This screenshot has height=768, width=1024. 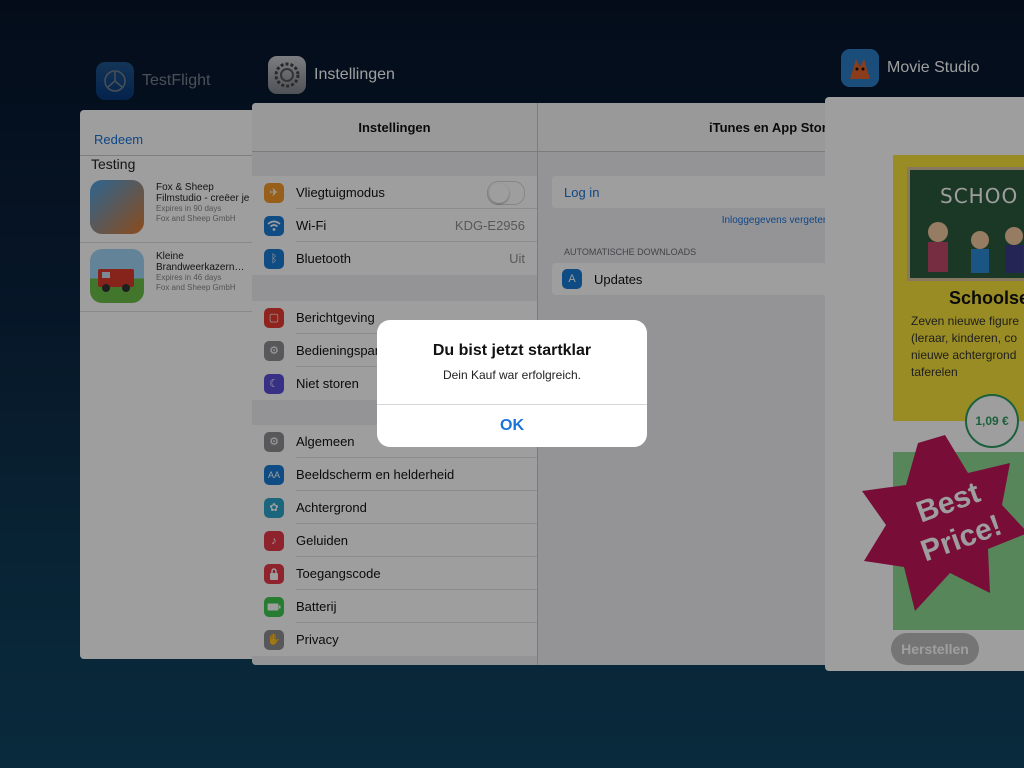 What do you see at coordinates (512, 426) in the screenshot?
I see `ok-button: OK` at bounding box center [512, 426].